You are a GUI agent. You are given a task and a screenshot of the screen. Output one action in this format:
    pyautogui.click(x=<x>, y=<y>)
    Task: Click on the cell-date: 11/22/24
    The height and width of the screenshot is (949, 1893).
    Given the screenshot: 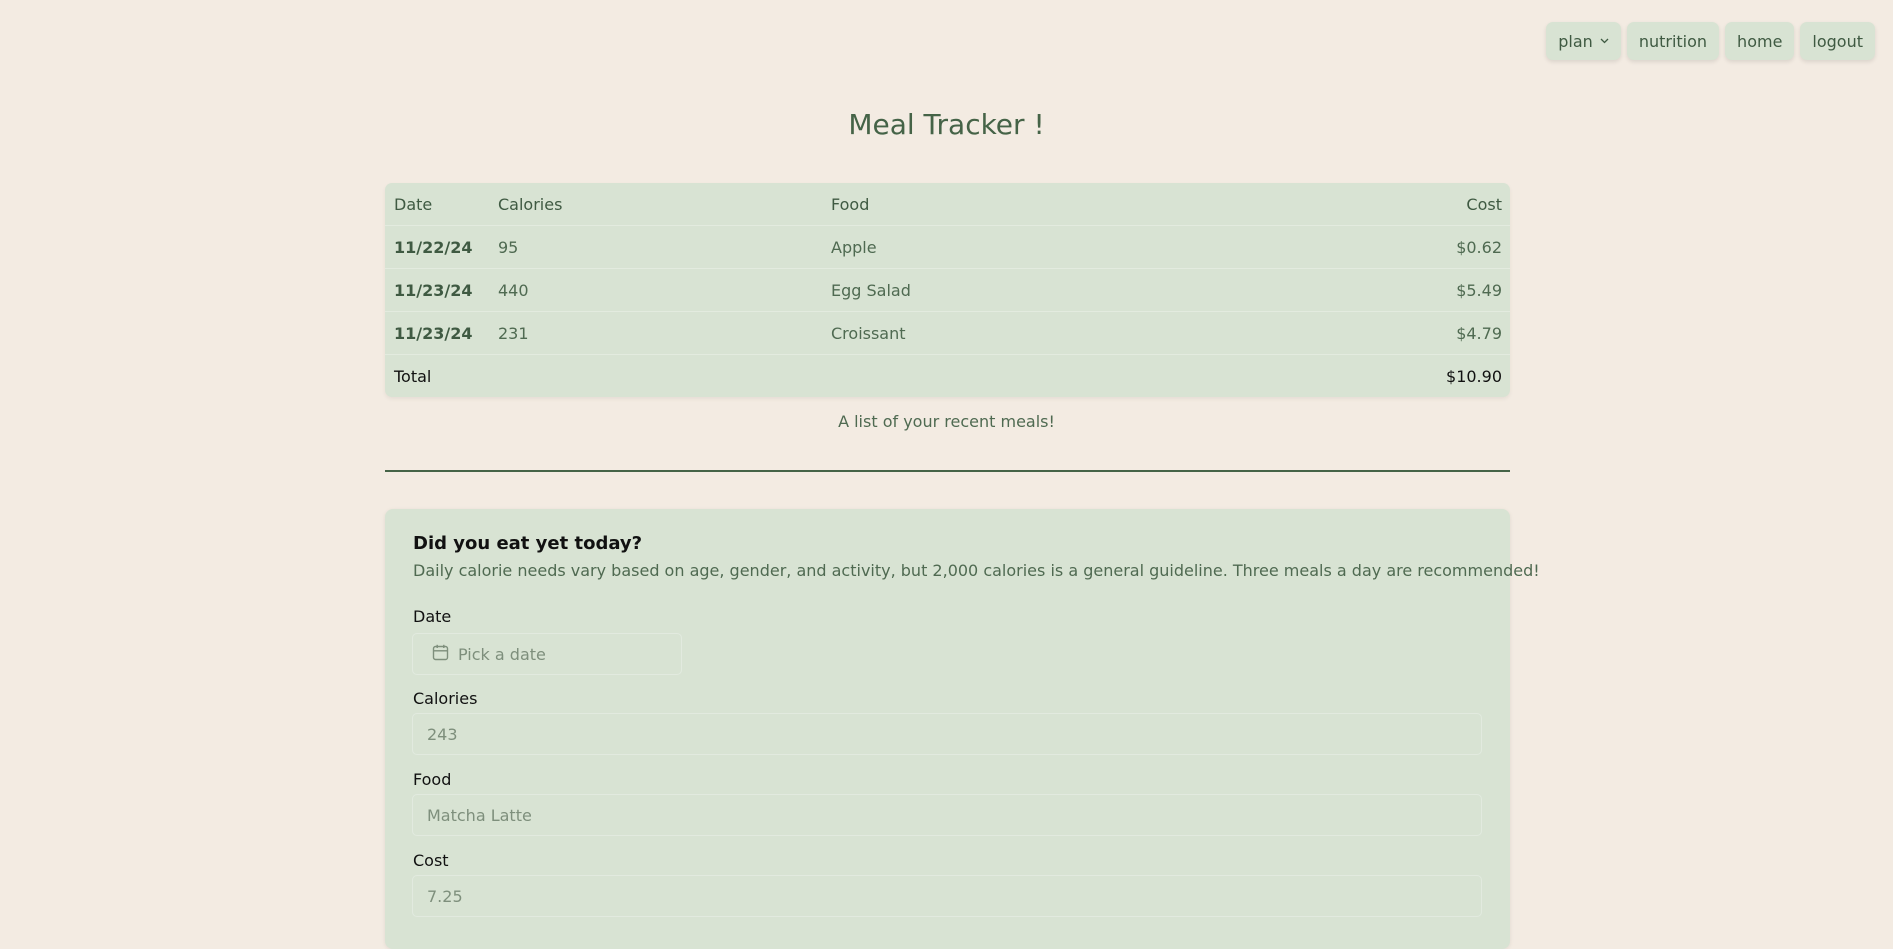 What is the action you would take?
    pyautogui.click(x=433, y=247)
    